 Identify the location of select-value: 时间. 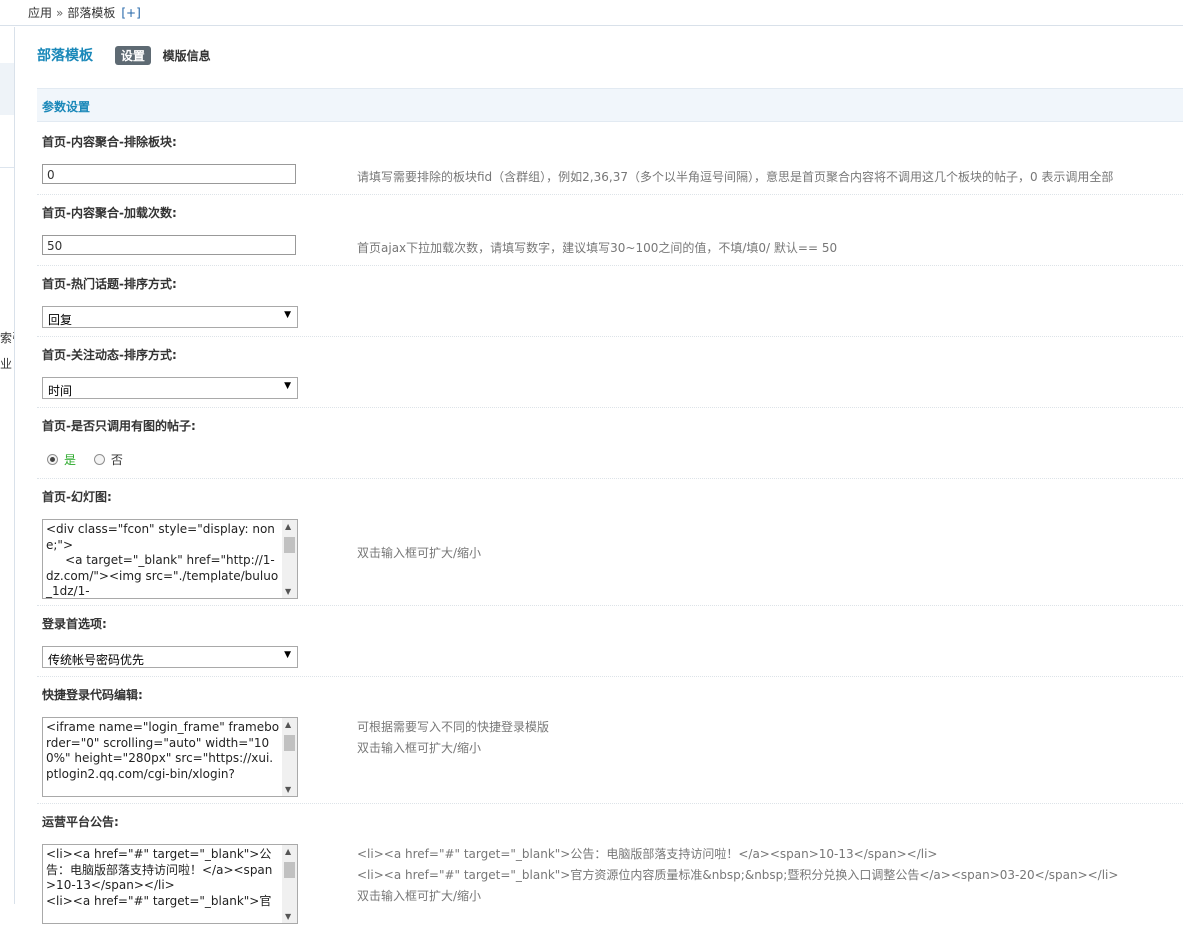
(60, 391).